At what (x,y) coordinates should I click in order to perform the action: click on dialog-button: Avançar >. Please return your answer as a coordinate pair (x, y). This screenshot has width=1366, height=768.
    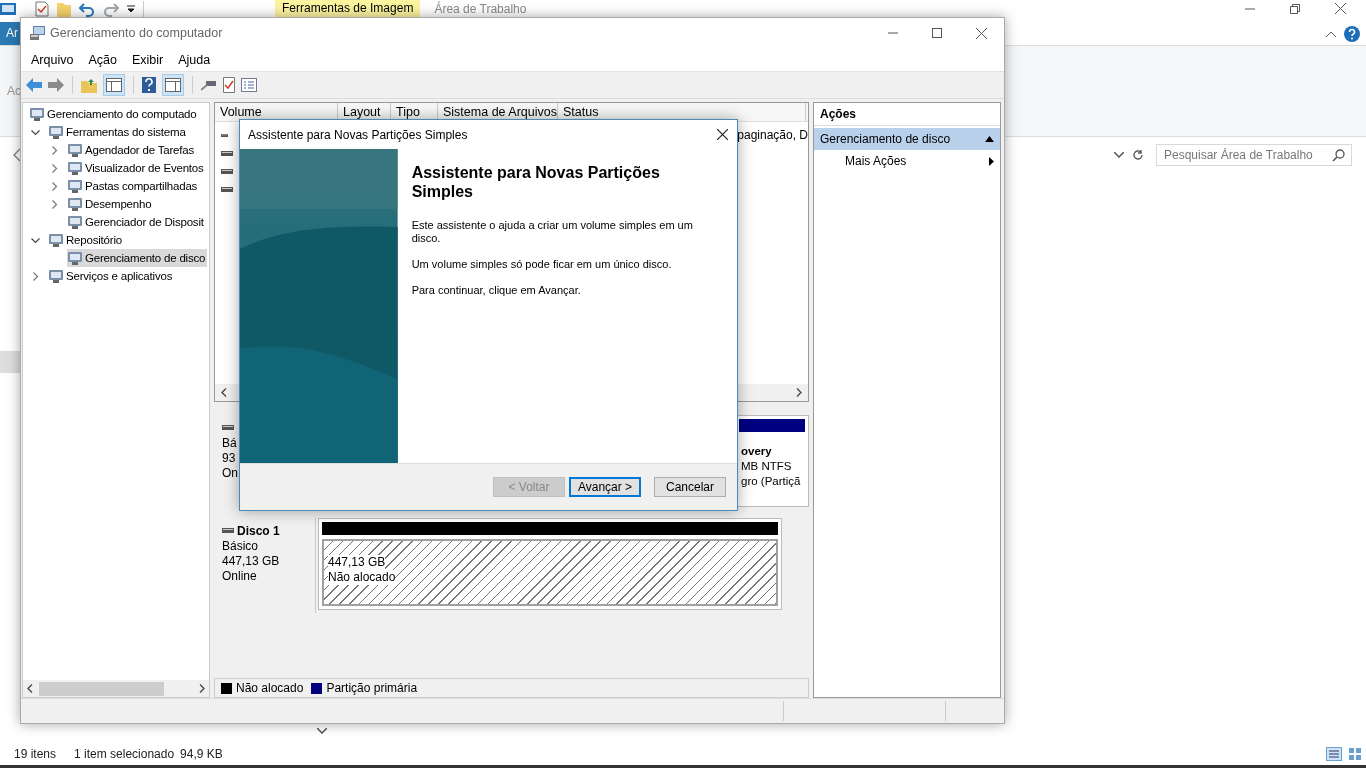
    Looking at the image, I should click on (605, 487).